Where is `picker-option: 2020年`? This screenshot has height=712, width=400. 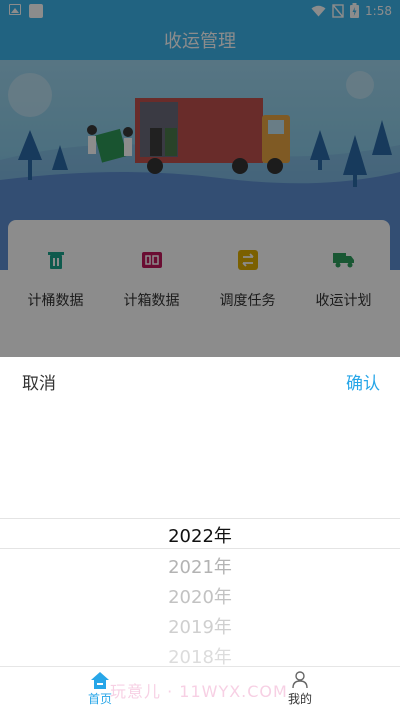 picker-option: 2020年 is located at coordinates (200, 596).